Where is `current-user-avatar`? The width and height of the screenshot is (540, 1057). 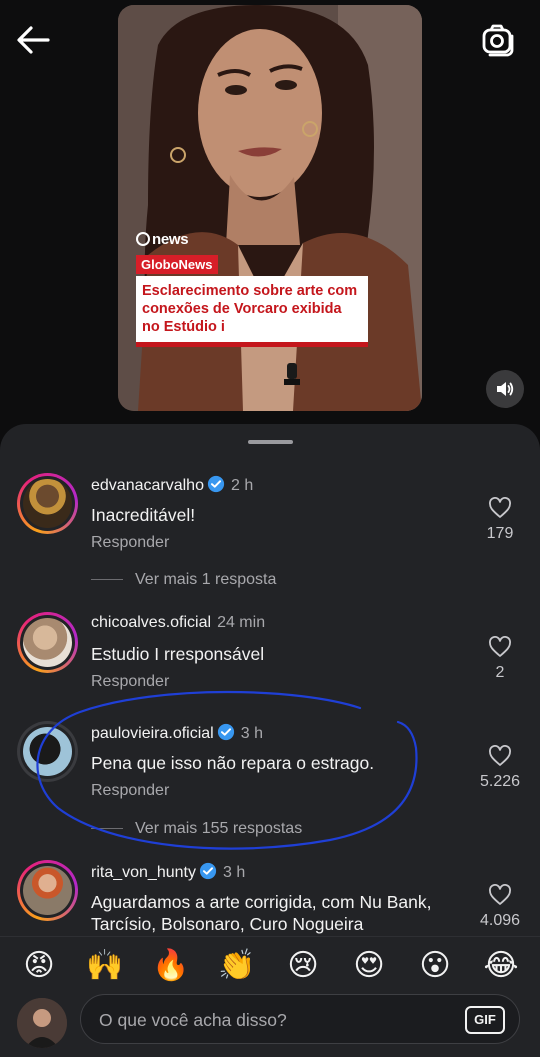 current-user-avatar is located at coordinates (42, 1023).